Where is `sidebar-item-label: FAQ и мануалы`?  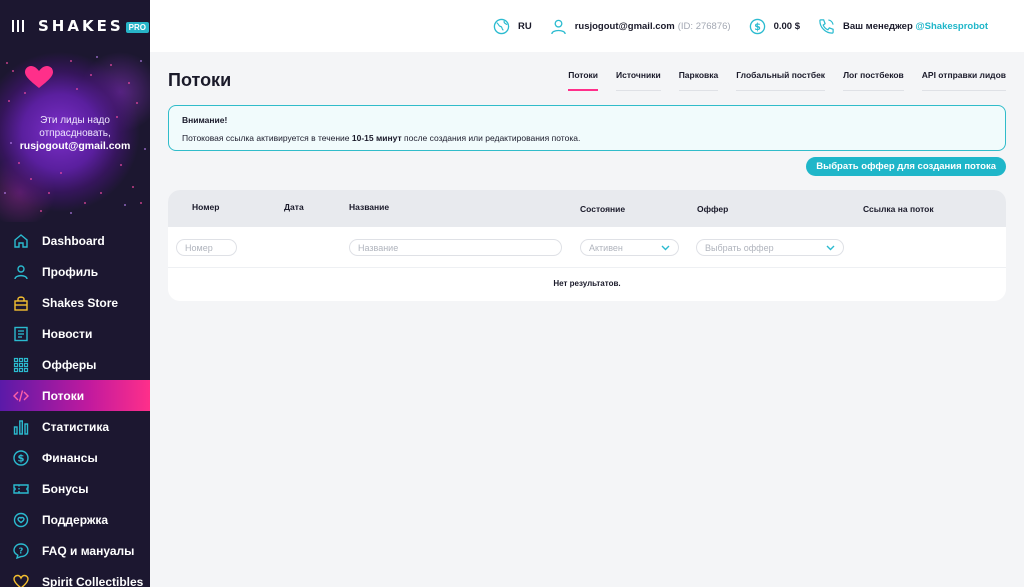
sidebar-item-label: FAQ и мануалы is located at coordinates (88, 550).